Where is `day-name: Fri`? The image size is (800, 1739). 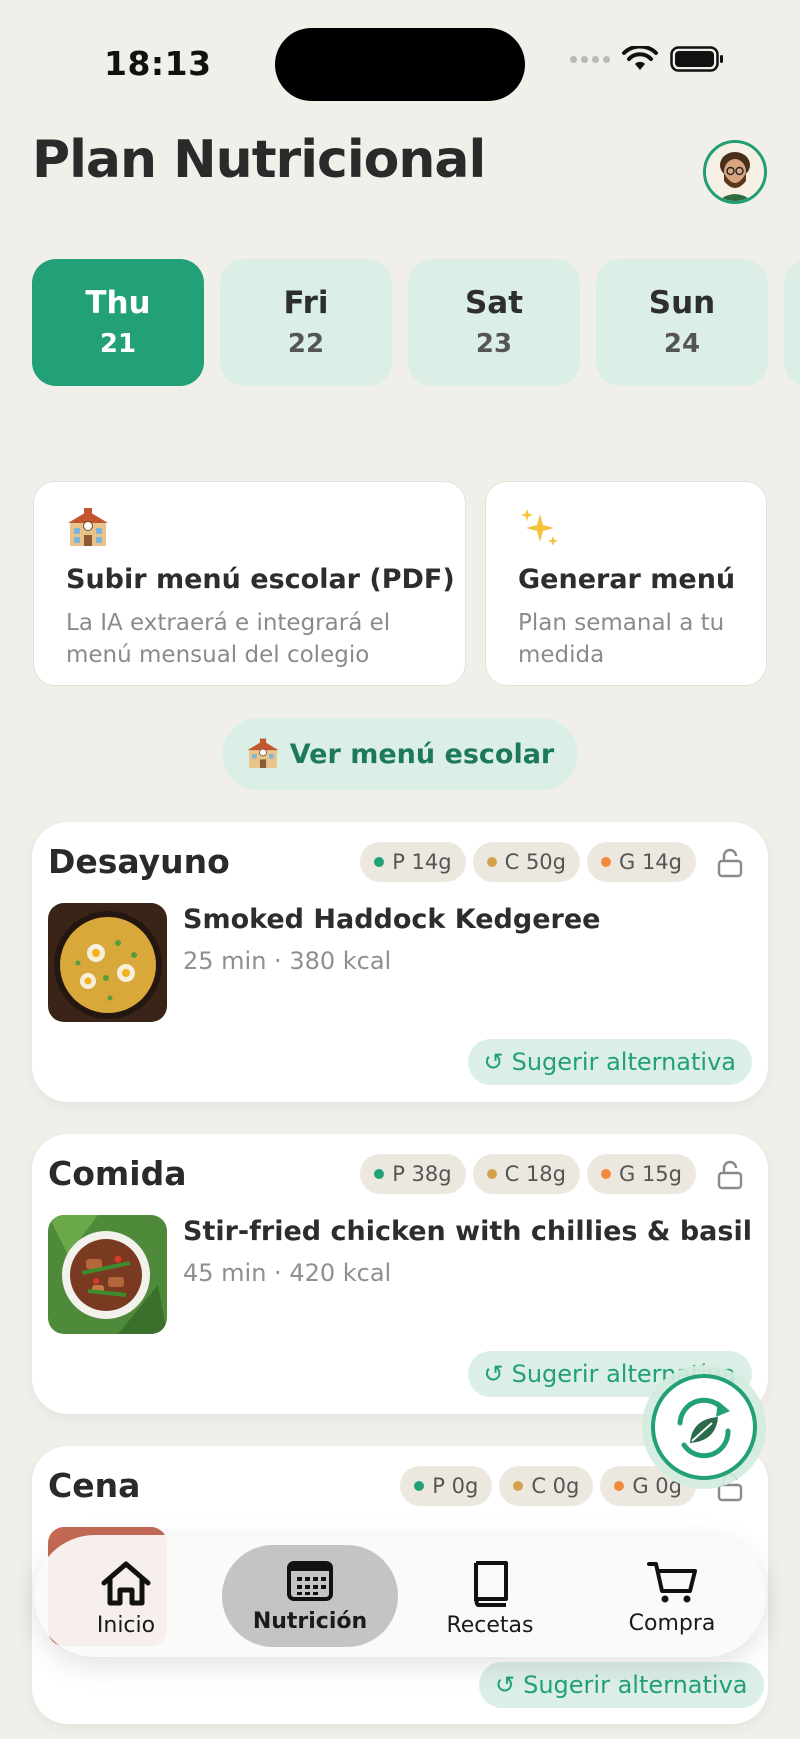
day-name: Fri is located at coordinates (306, 303).